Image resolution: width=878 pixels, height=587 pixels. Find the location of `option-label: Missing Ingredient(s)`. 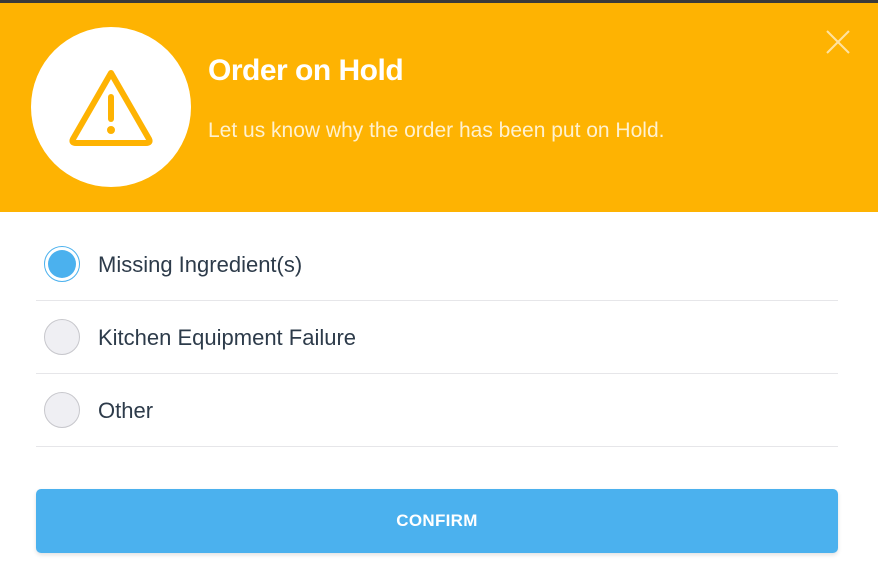

option-label: Missing Ingredient(s) is located at coordinates (200, 264).